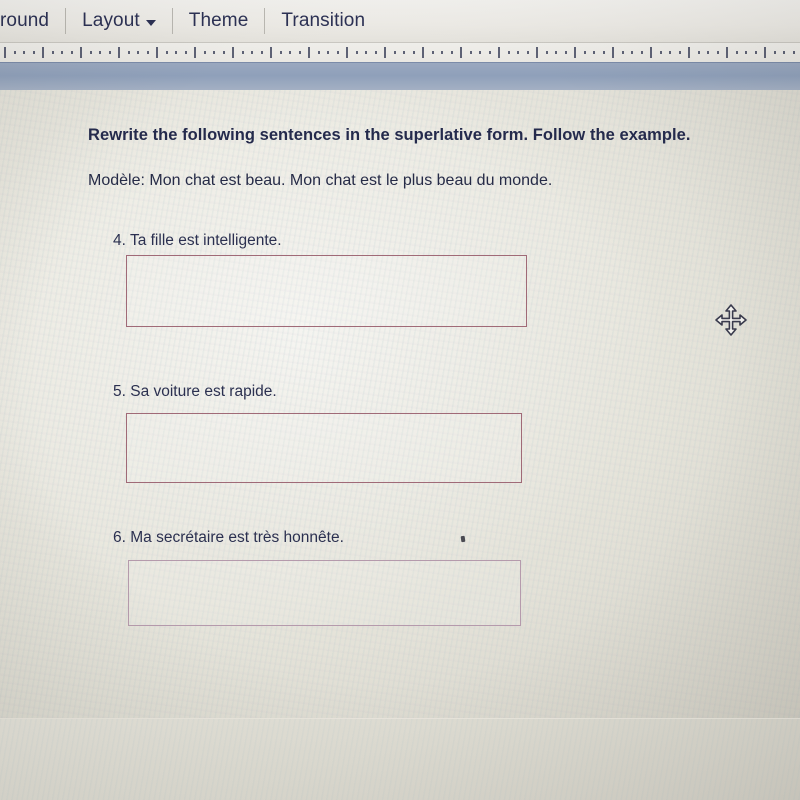  I want to click on ruler-ticks, so click(400, 53).